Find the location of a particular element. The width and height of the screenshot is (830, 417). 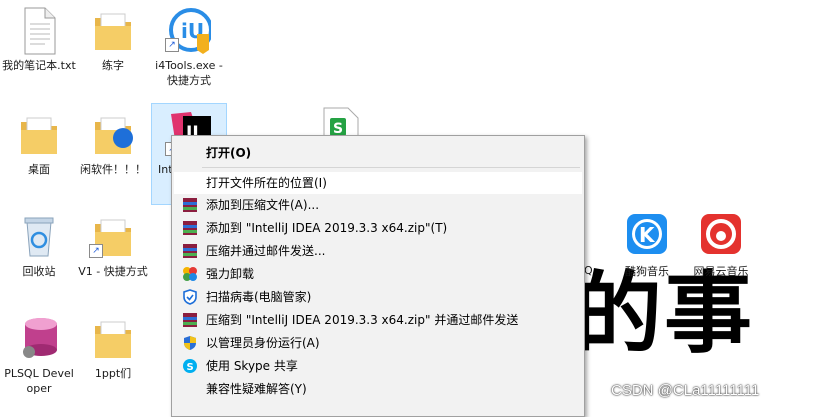

desktop-icon-ppt-folder: 1ppt们 is located at coordinates (113, 358).